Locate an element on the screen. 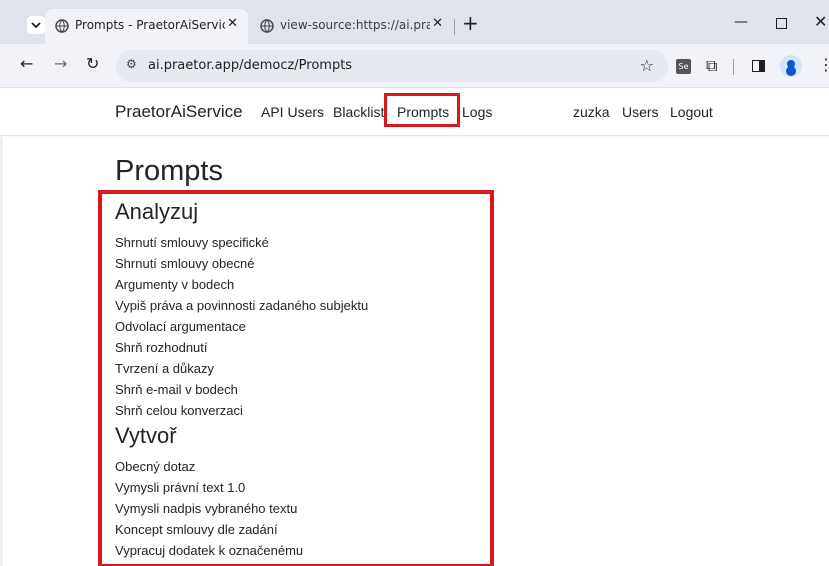 The height and width of the screenshot is (566, 829). tab-divider is located at coordinates (454, 27).